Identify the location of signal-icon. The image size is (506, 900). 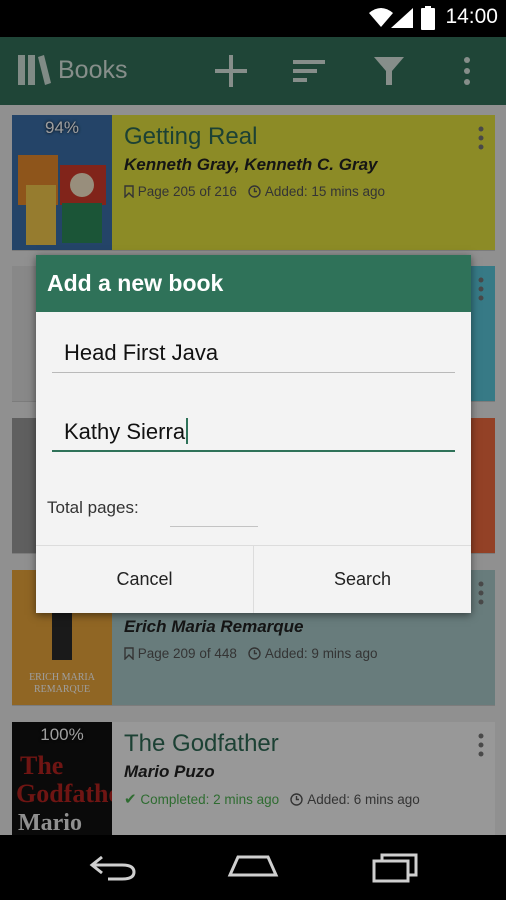
(402, 18).